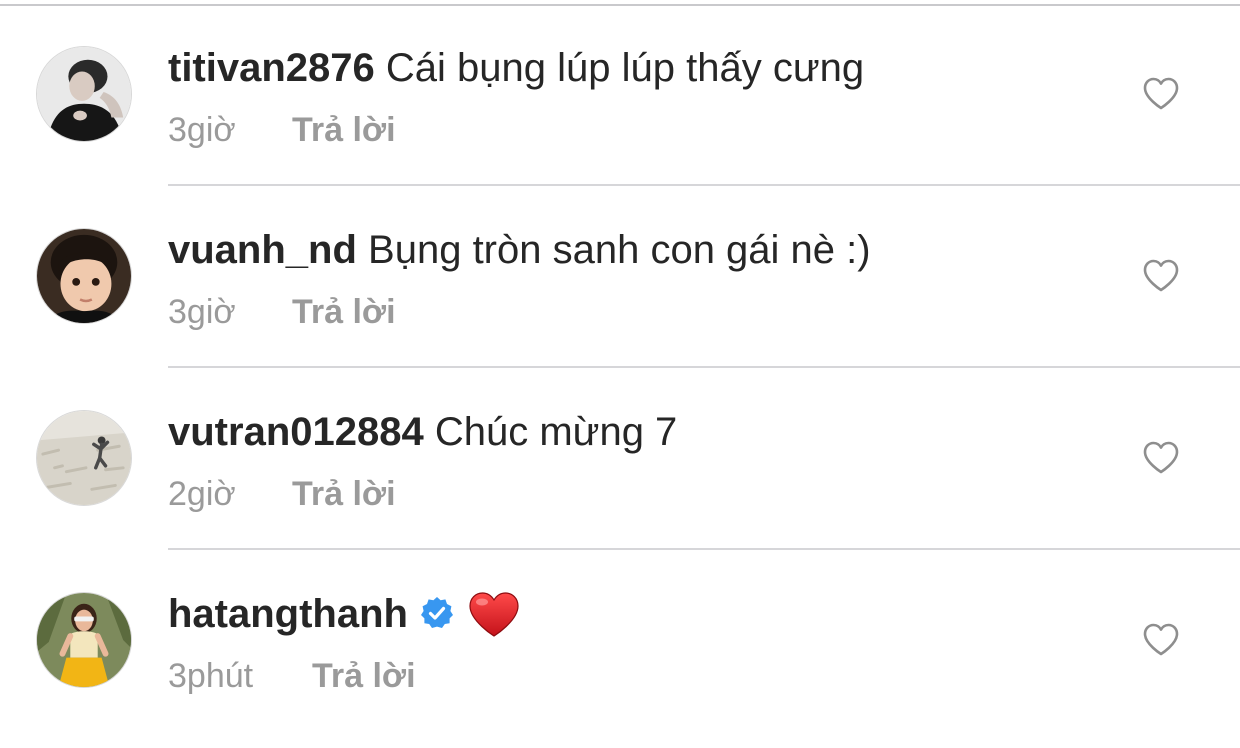 This screenshot has width=1240, height=748. I want to click on comment-time: 3phút, so click(211, 676).